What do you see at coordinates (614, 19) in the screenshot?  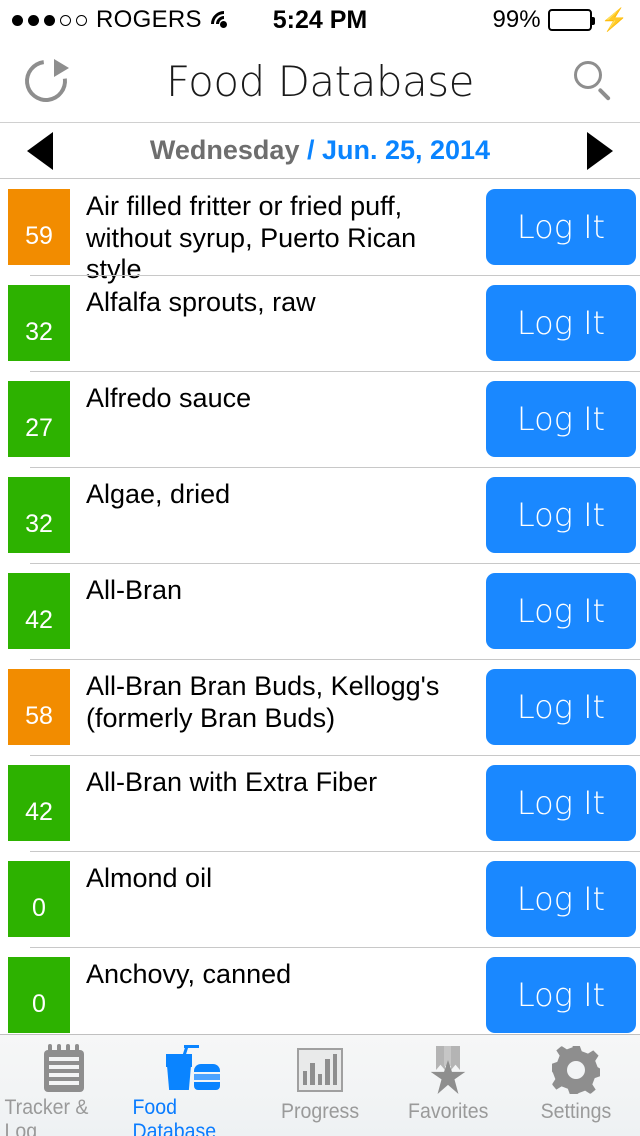 I see `lightning-bolt-icon: ⚡` at bounding box center [614, 19].